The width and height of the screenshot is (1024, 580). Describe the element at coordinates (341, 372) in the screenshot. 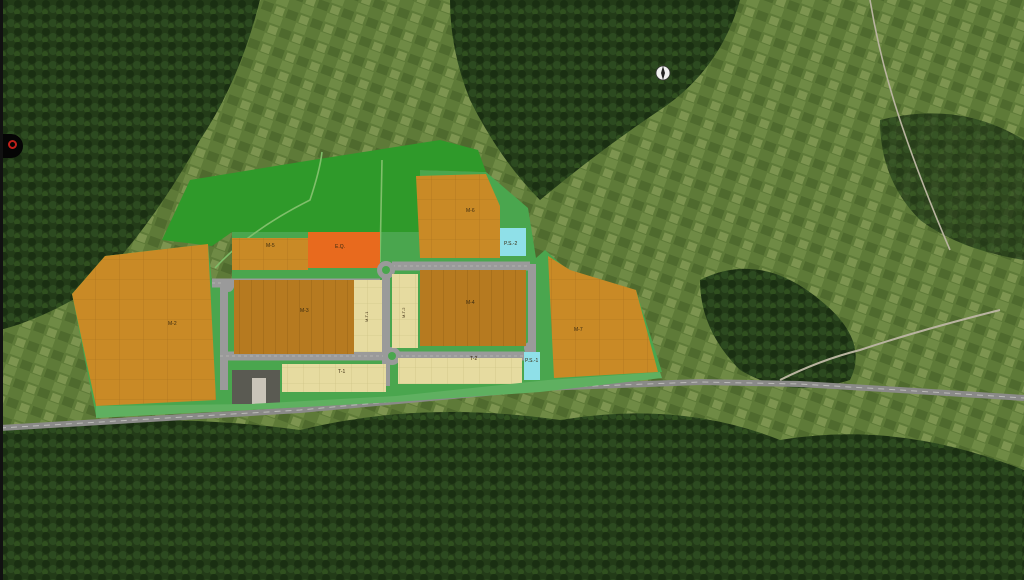

I see `plot-t1-label: T-1` at that location.